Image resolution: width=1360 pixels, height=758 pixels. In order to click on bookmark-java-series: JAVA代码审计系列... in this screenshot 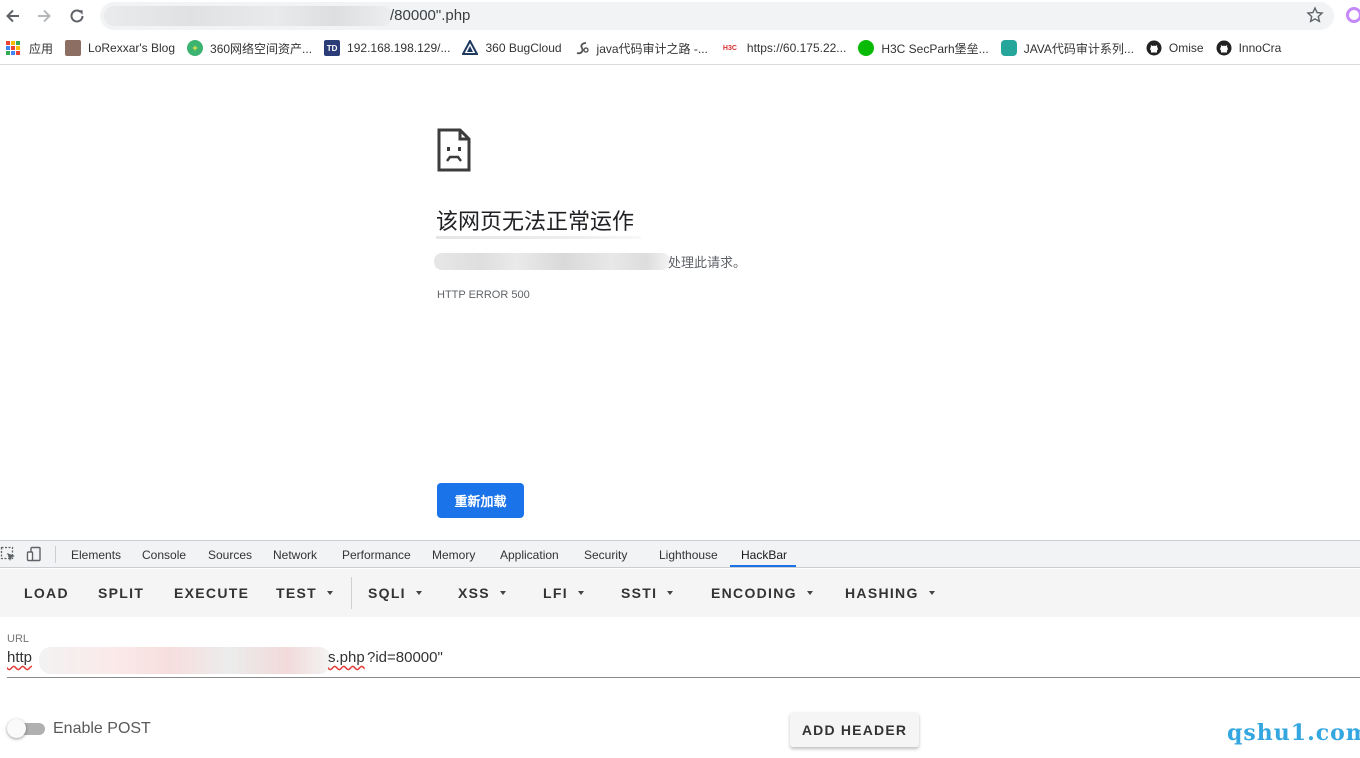, I will do `click(1067, 48)`.